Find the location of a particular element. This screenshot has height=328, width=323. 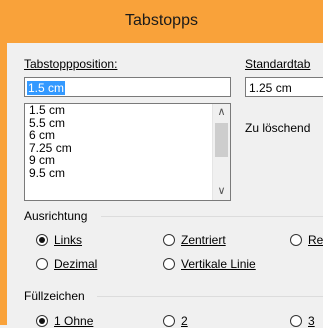

leader-3-radio: 3 is located at coordinates (302, 321).